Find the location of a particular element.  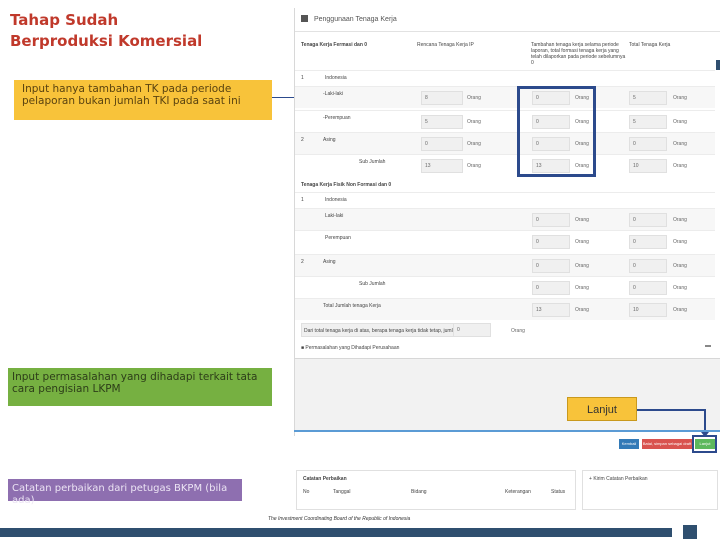

footer-square is located at coordinates (690, 532).